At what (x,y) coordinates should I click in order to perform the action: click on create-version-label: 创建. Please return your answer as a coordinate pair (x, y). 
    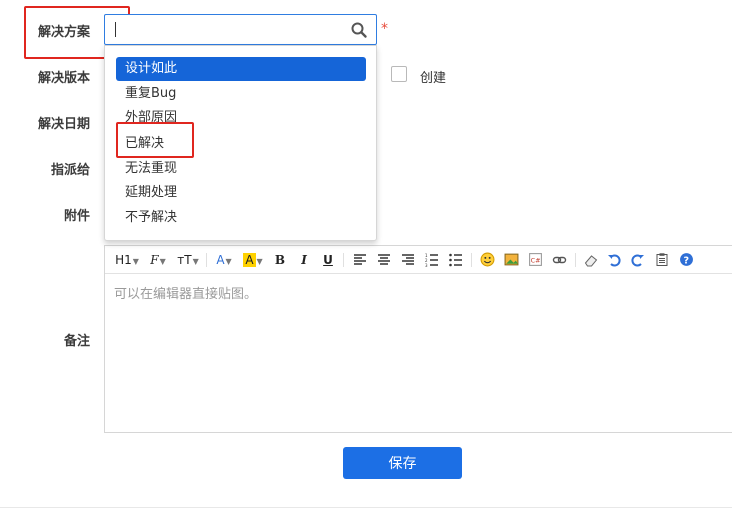
    Looking at the image, I should click on (433, 78).